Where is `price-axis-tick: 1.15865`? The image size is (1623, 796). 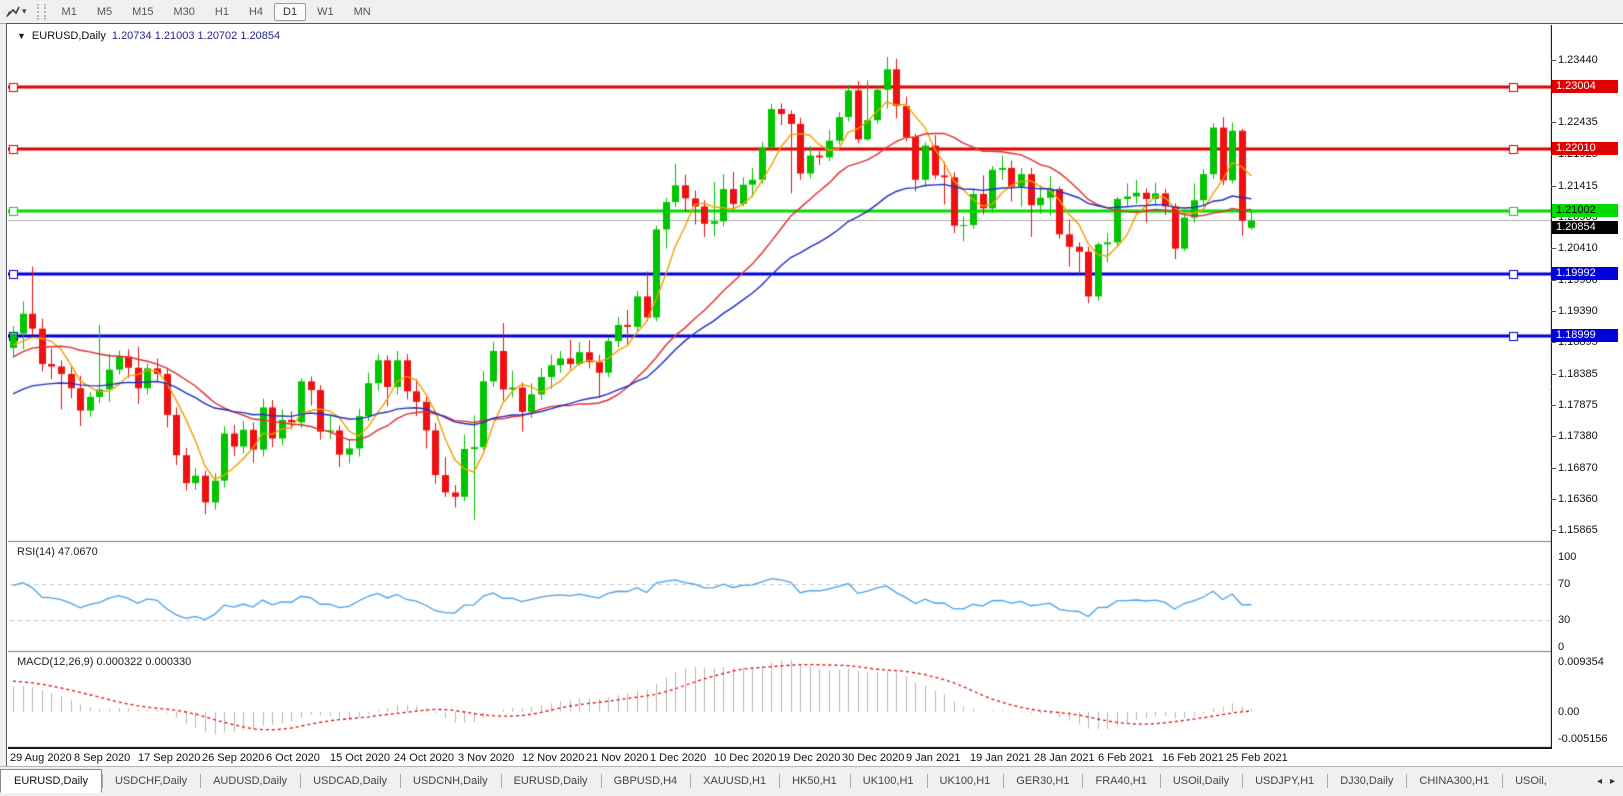 price-axis-tick: 1.15865 is located at coordinates (1575, 530).